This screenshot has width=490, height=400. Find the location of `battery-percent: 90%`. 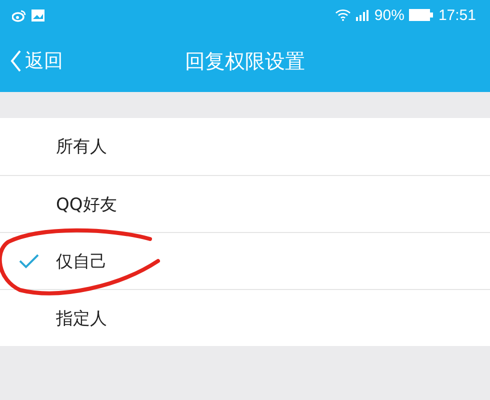

battery-percent: 90% is located at coordinates (389, 15).